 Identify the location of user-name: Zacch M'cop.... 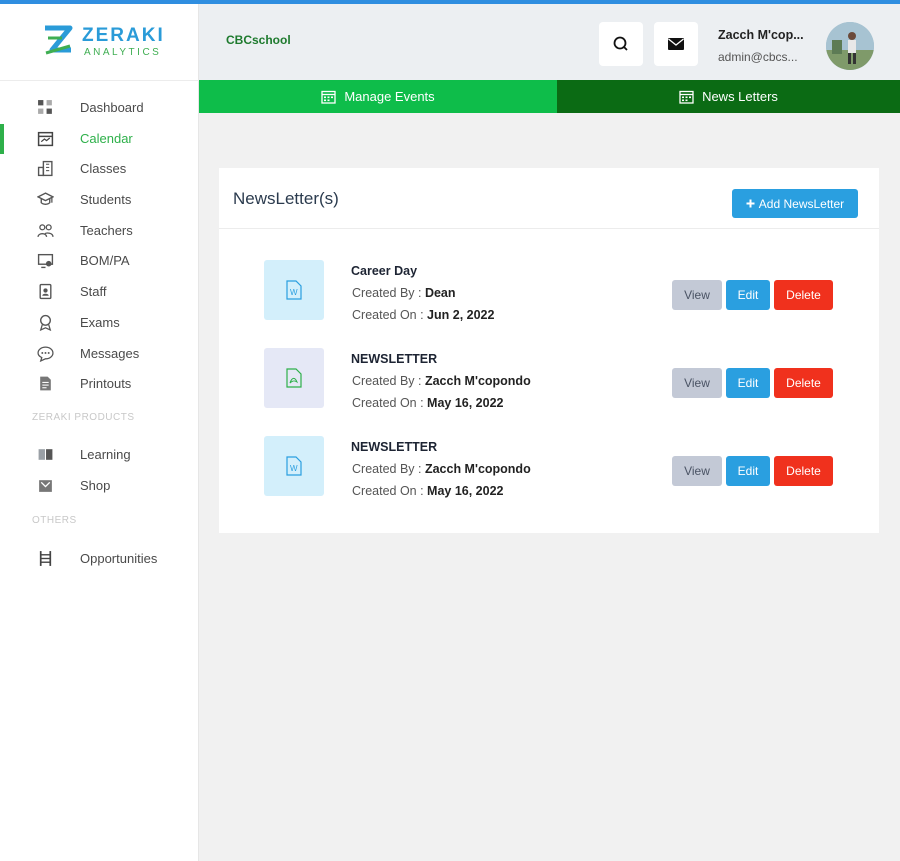
(761, 35).